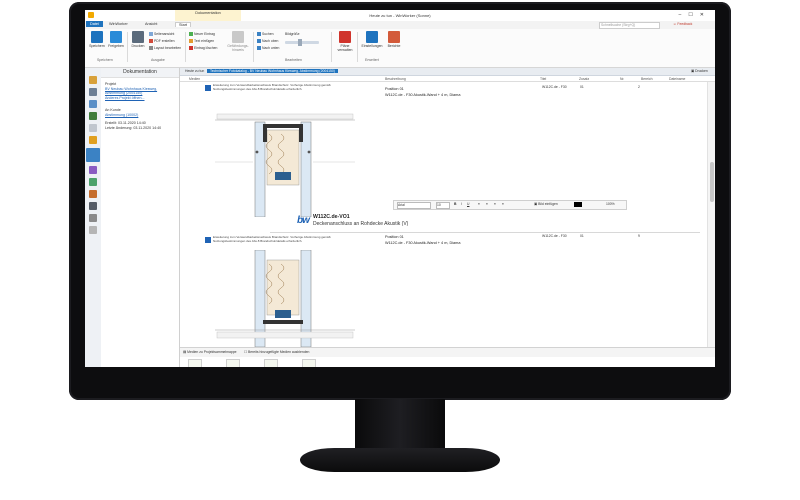 This screenshot has height=500, width=800. What do you see at coordinates (208, 240) in the screenshot?
I see `brand-icon` at bounding box center [208, 240].